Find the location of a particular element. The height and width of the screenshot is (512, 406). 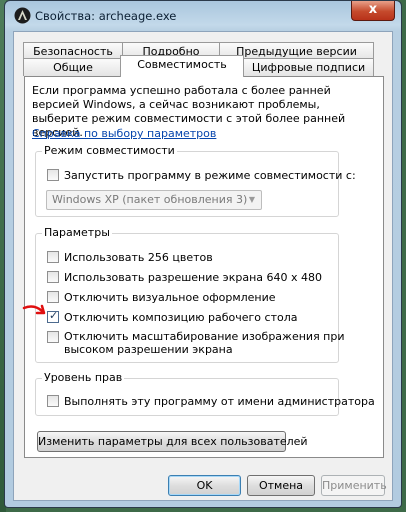

tab-digital-signatures-label: Цифровые подписи is located at coordinates (308, 67).